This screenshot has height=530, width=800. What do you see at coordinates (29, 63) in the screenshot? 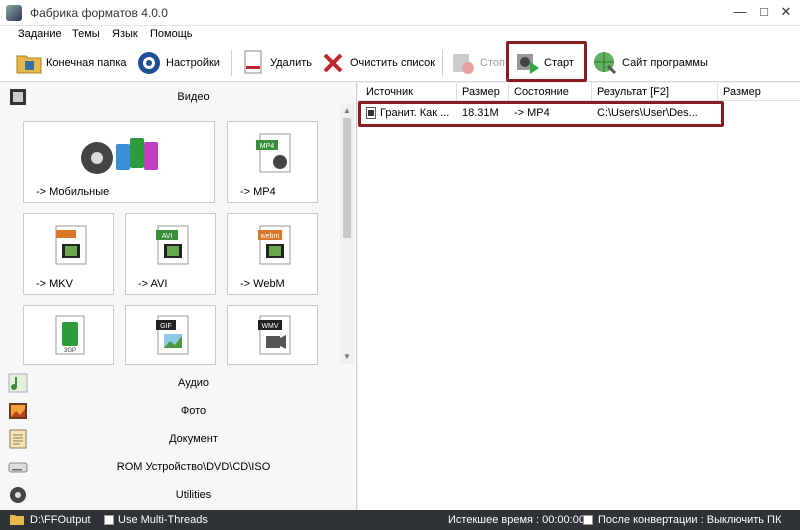
I see `folder-icon` at bounding box center [29, 63].